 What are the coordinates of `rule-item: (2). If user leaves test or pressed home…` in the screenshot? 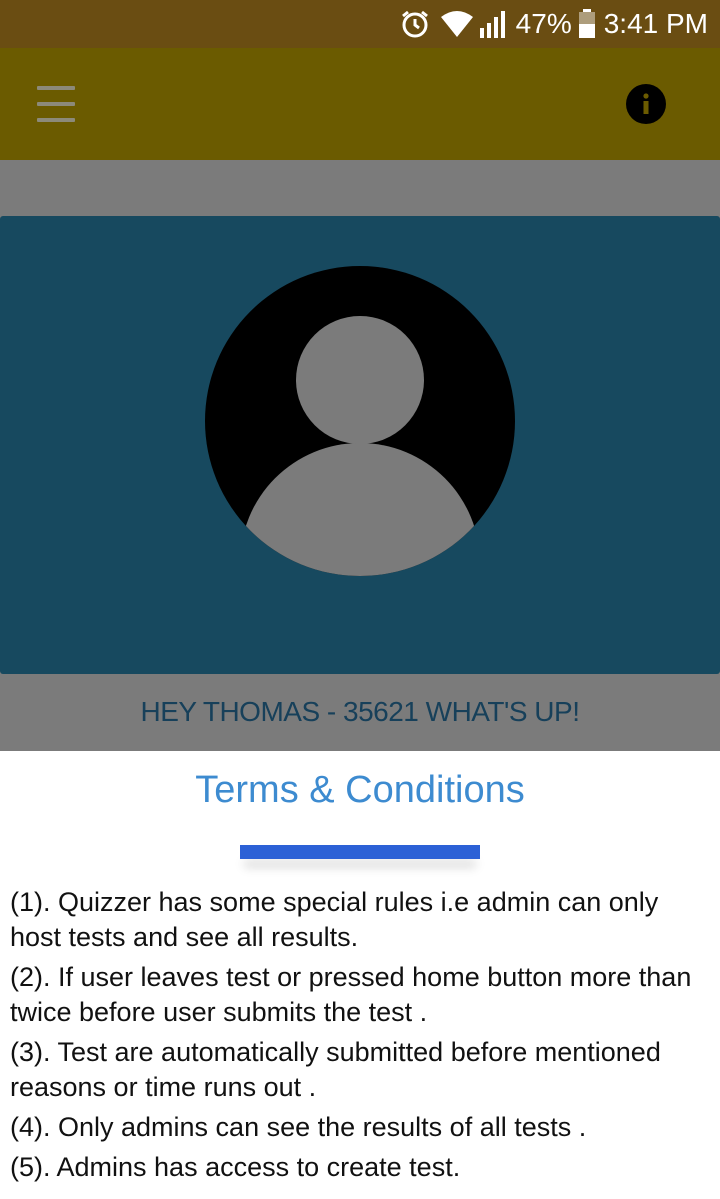 It's located at (351, 994).